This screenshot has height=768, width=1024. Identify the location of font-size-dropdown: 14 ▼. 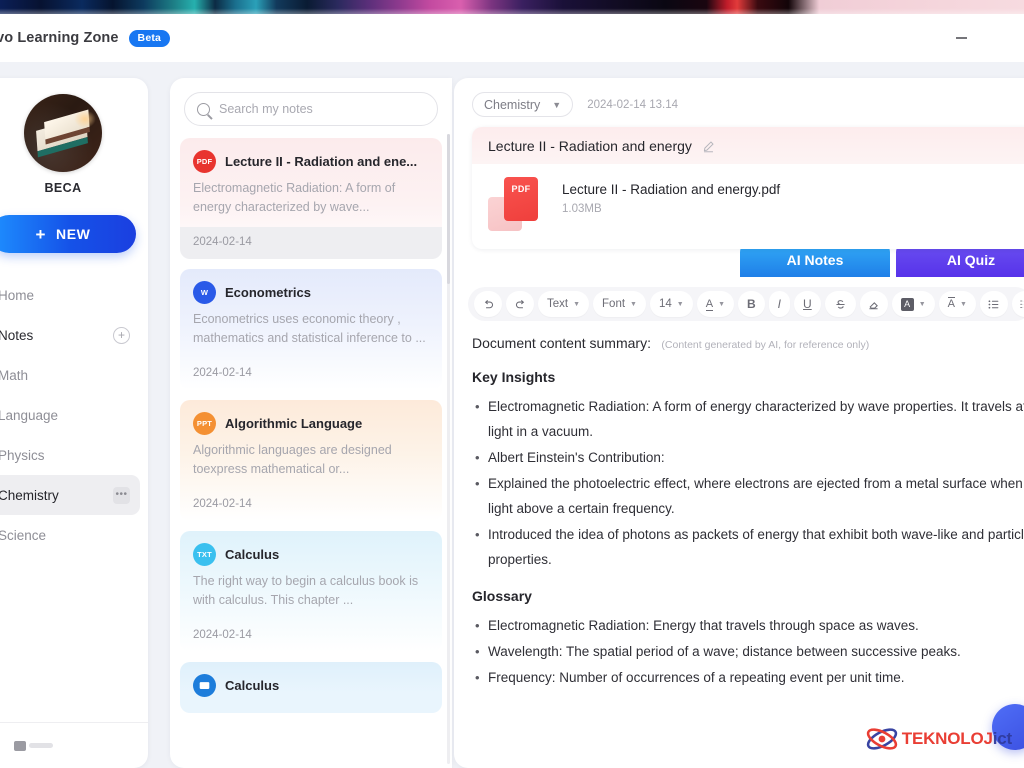
(671, 304).